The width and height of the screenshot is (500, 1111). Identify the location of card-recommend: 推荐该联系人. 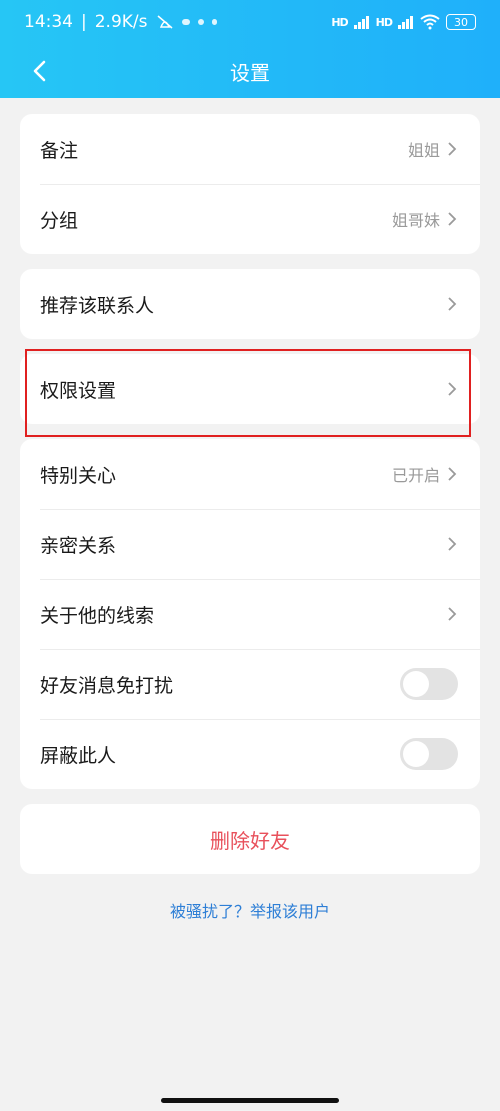
(250, 304).